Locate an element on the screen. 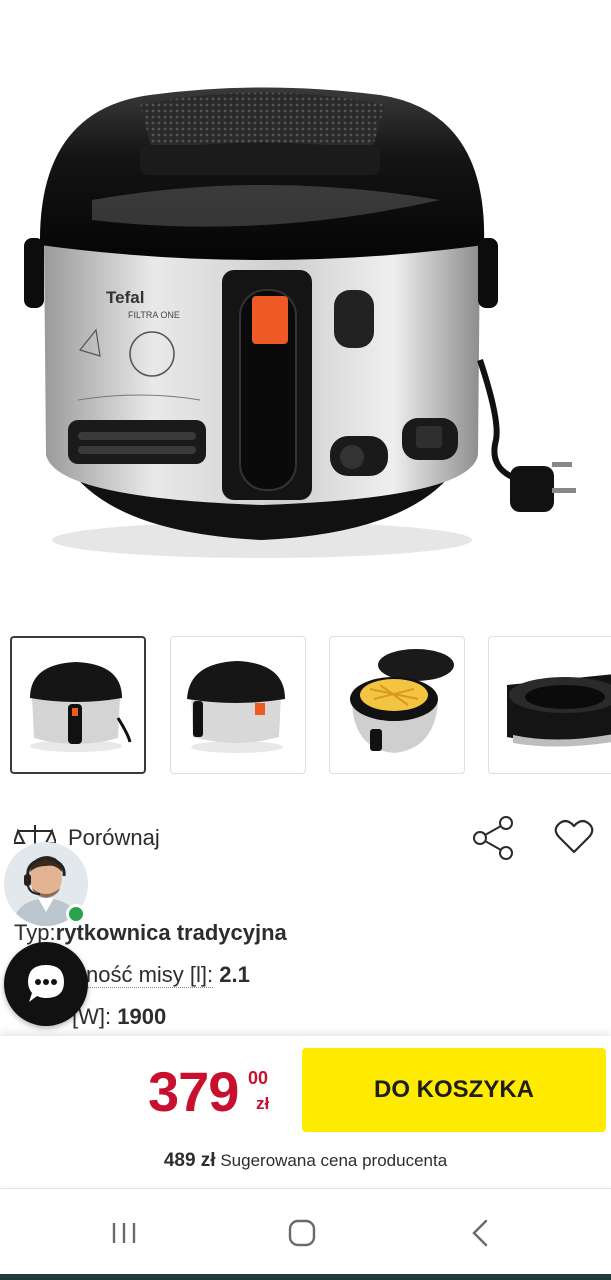 The height and width of the screenshot is (1280, 611). add-to-cart-button: DO KOSZYKA is located at coordinates (454, 1090).